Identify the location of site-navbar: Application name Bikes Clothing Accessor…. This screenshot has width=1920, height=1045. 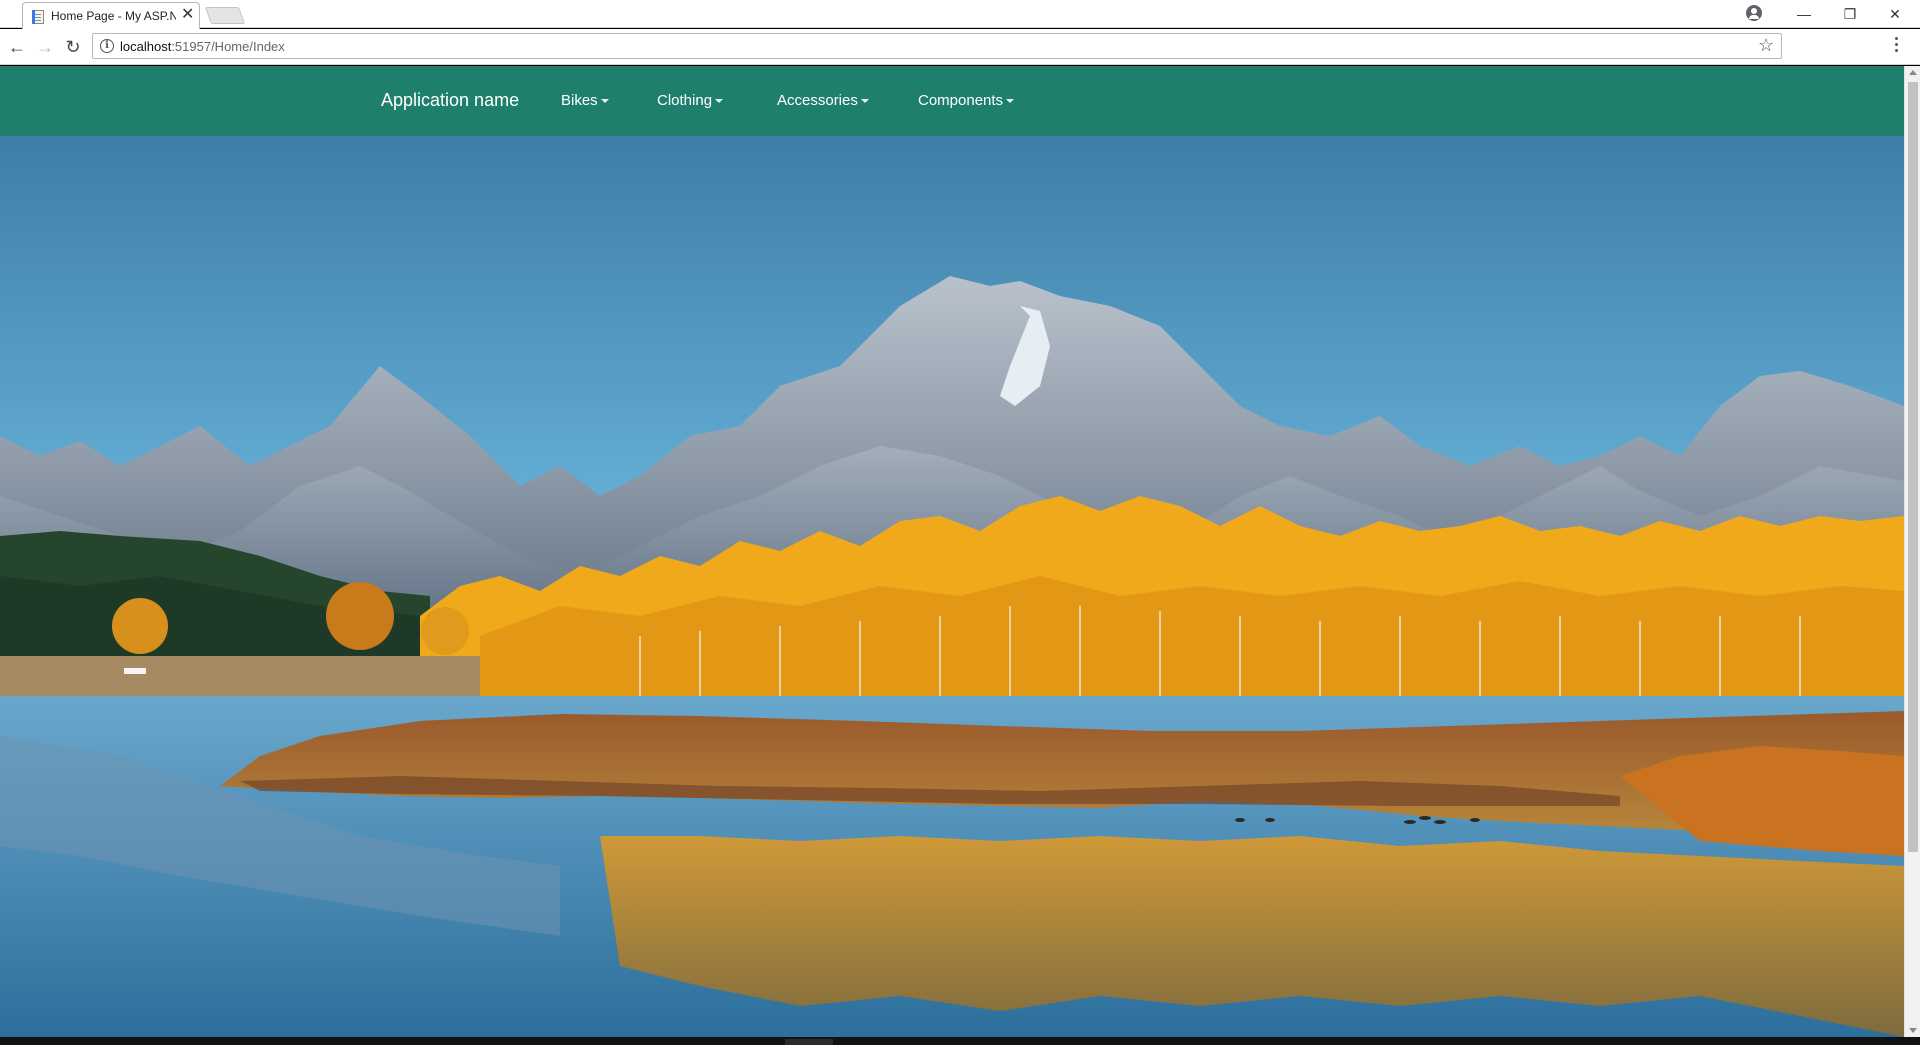
(952, 101).